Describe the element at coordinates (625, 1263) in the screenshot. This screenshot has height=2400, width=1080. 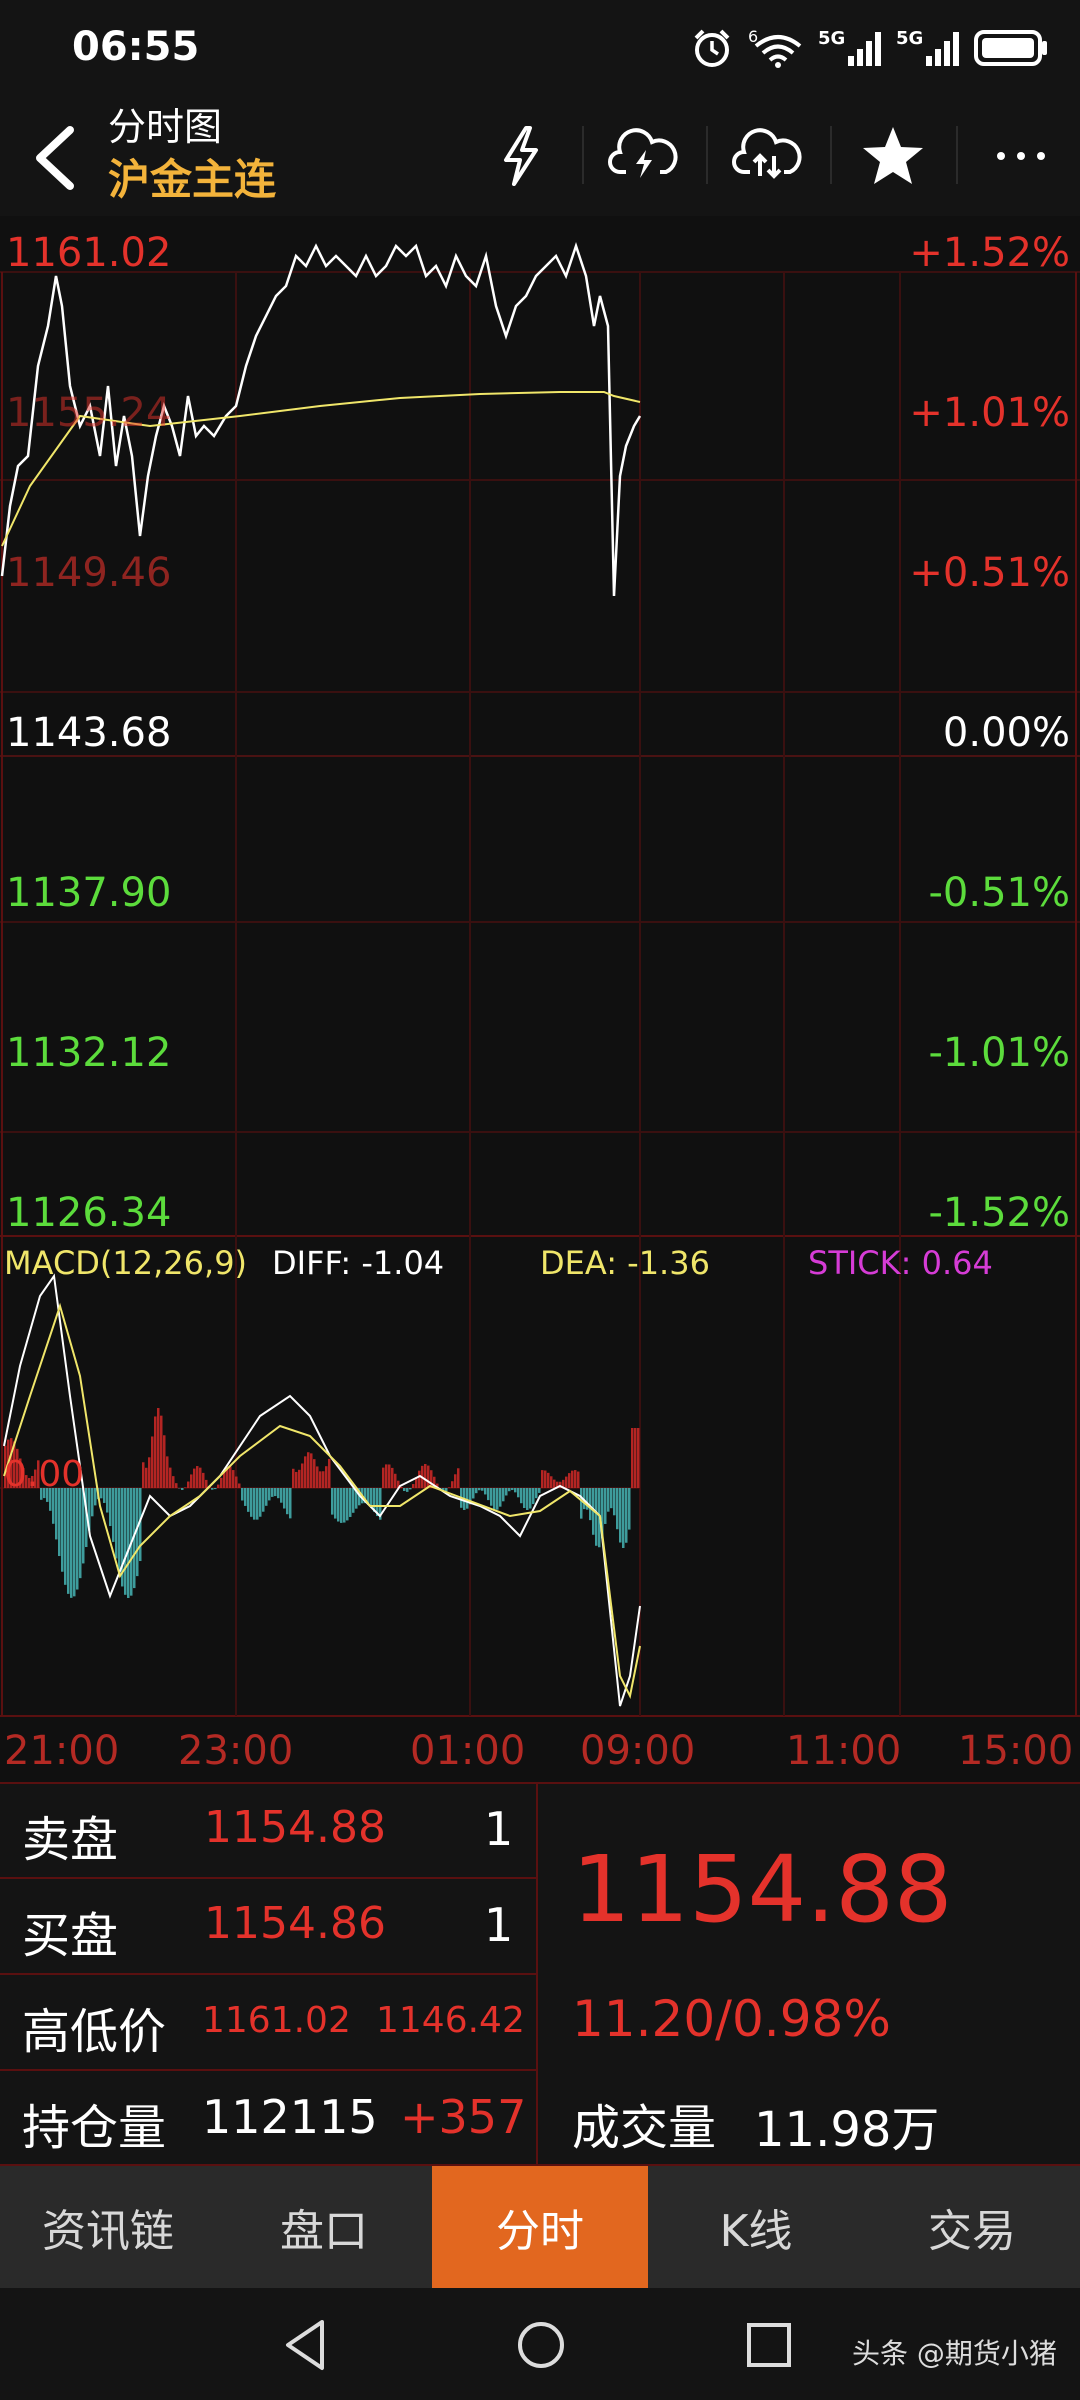
I see `dea-label: DEA: -1.36` at that location.